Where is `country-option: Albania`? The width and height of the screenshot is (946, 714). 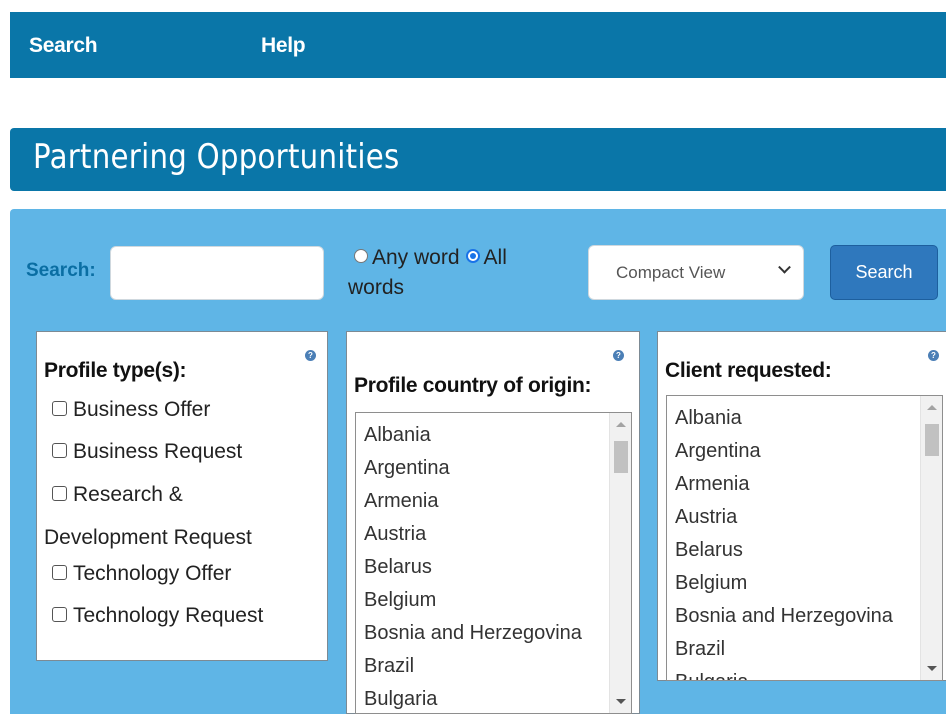
country-option: Albania is located at coordinates (488, 436).